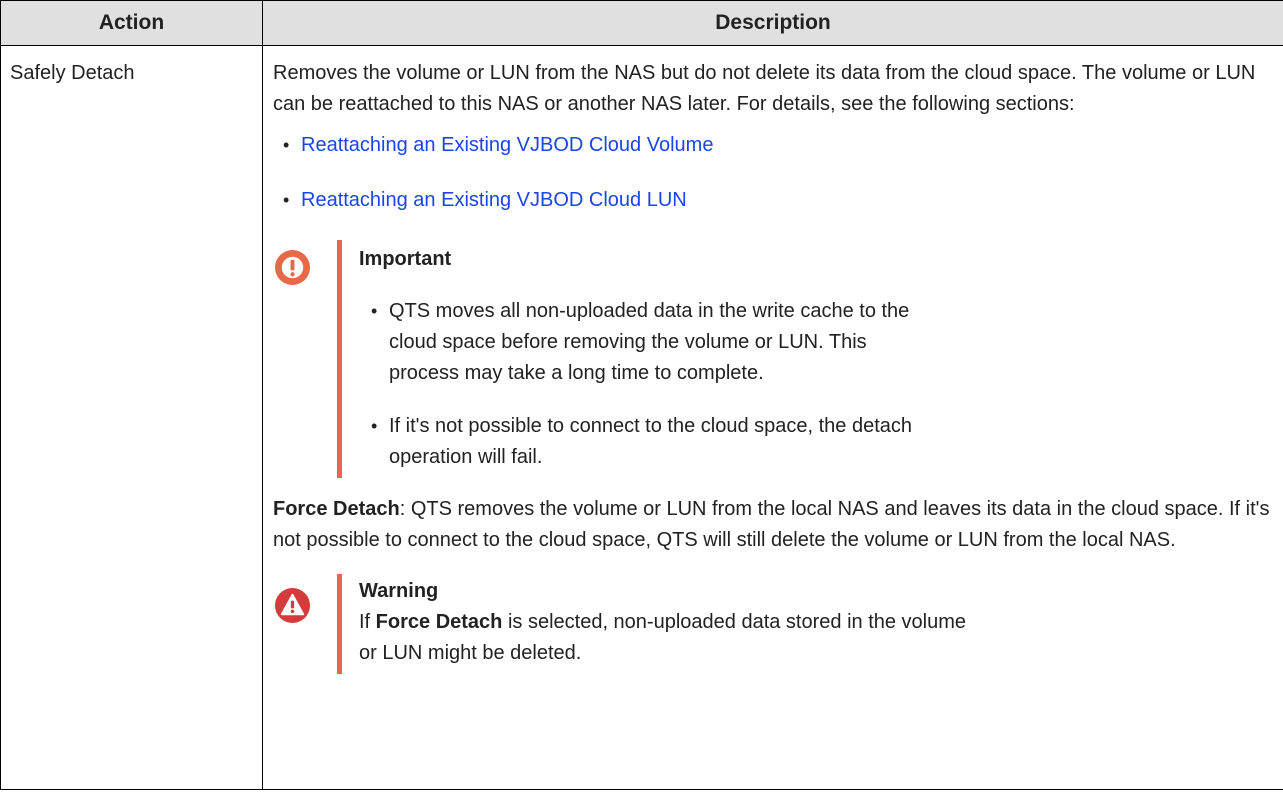  Describe the element at coordinates (494, 200) in the screenshot. I see `link-reattach-lun: Reattaching an Existing VJBOD Cloud LUN` at that location.